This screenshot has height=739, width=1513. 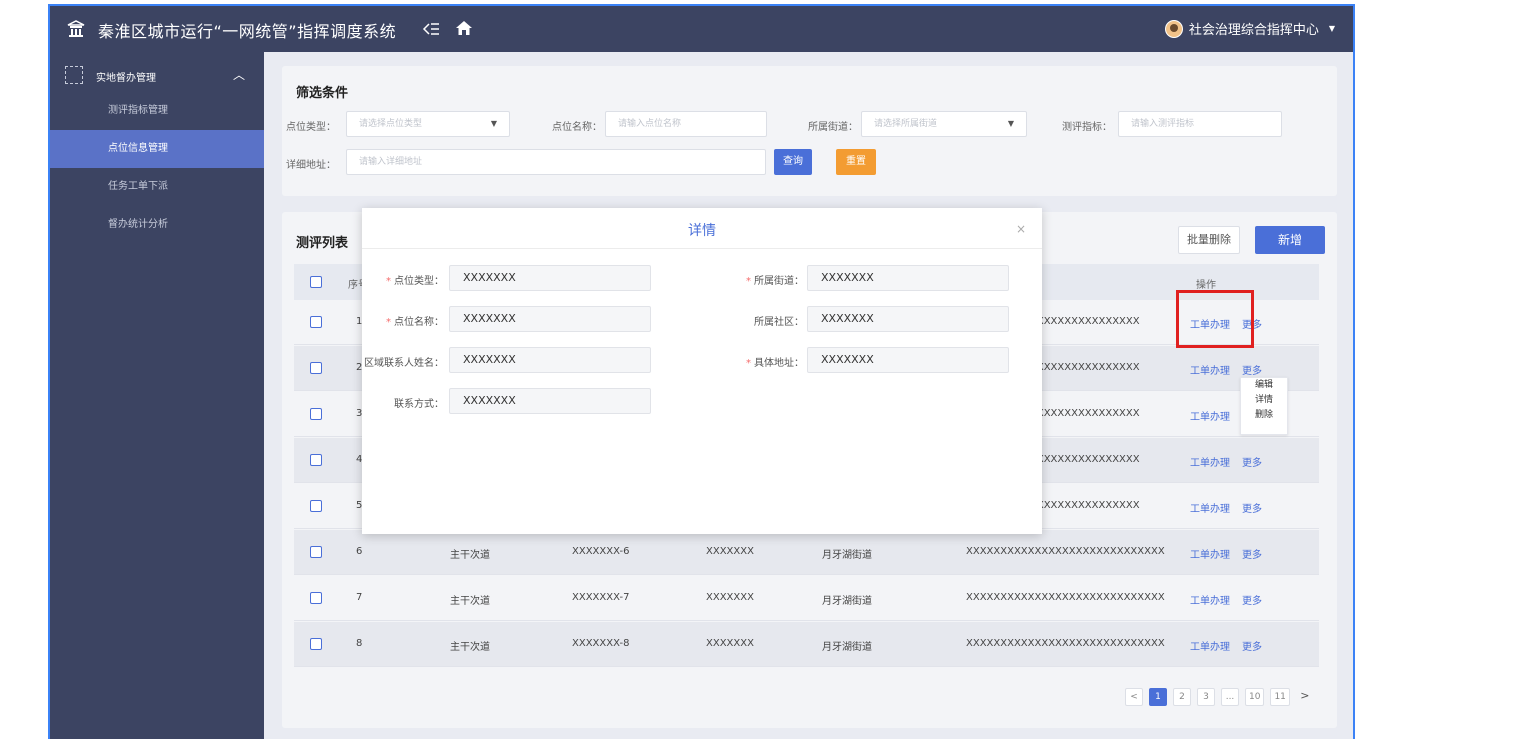 What do you see at coordinates (1264, 385) in the screenshot?
I see `menu-item-edit: 编辑` at bounding box center [1264, 385].